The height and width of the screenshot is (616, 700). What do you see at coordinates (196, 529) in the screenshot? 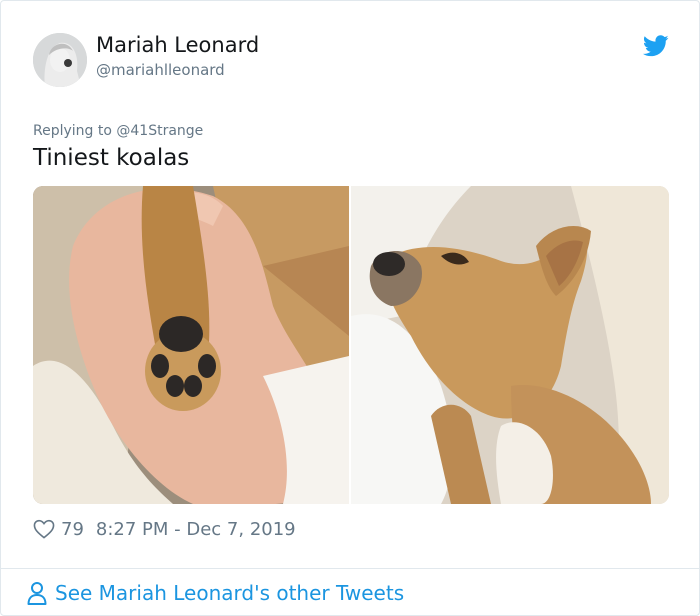
I see `tweet-timestamp: 8:27 PM - Dec 7, 2019` at bounding box center [196, 529].